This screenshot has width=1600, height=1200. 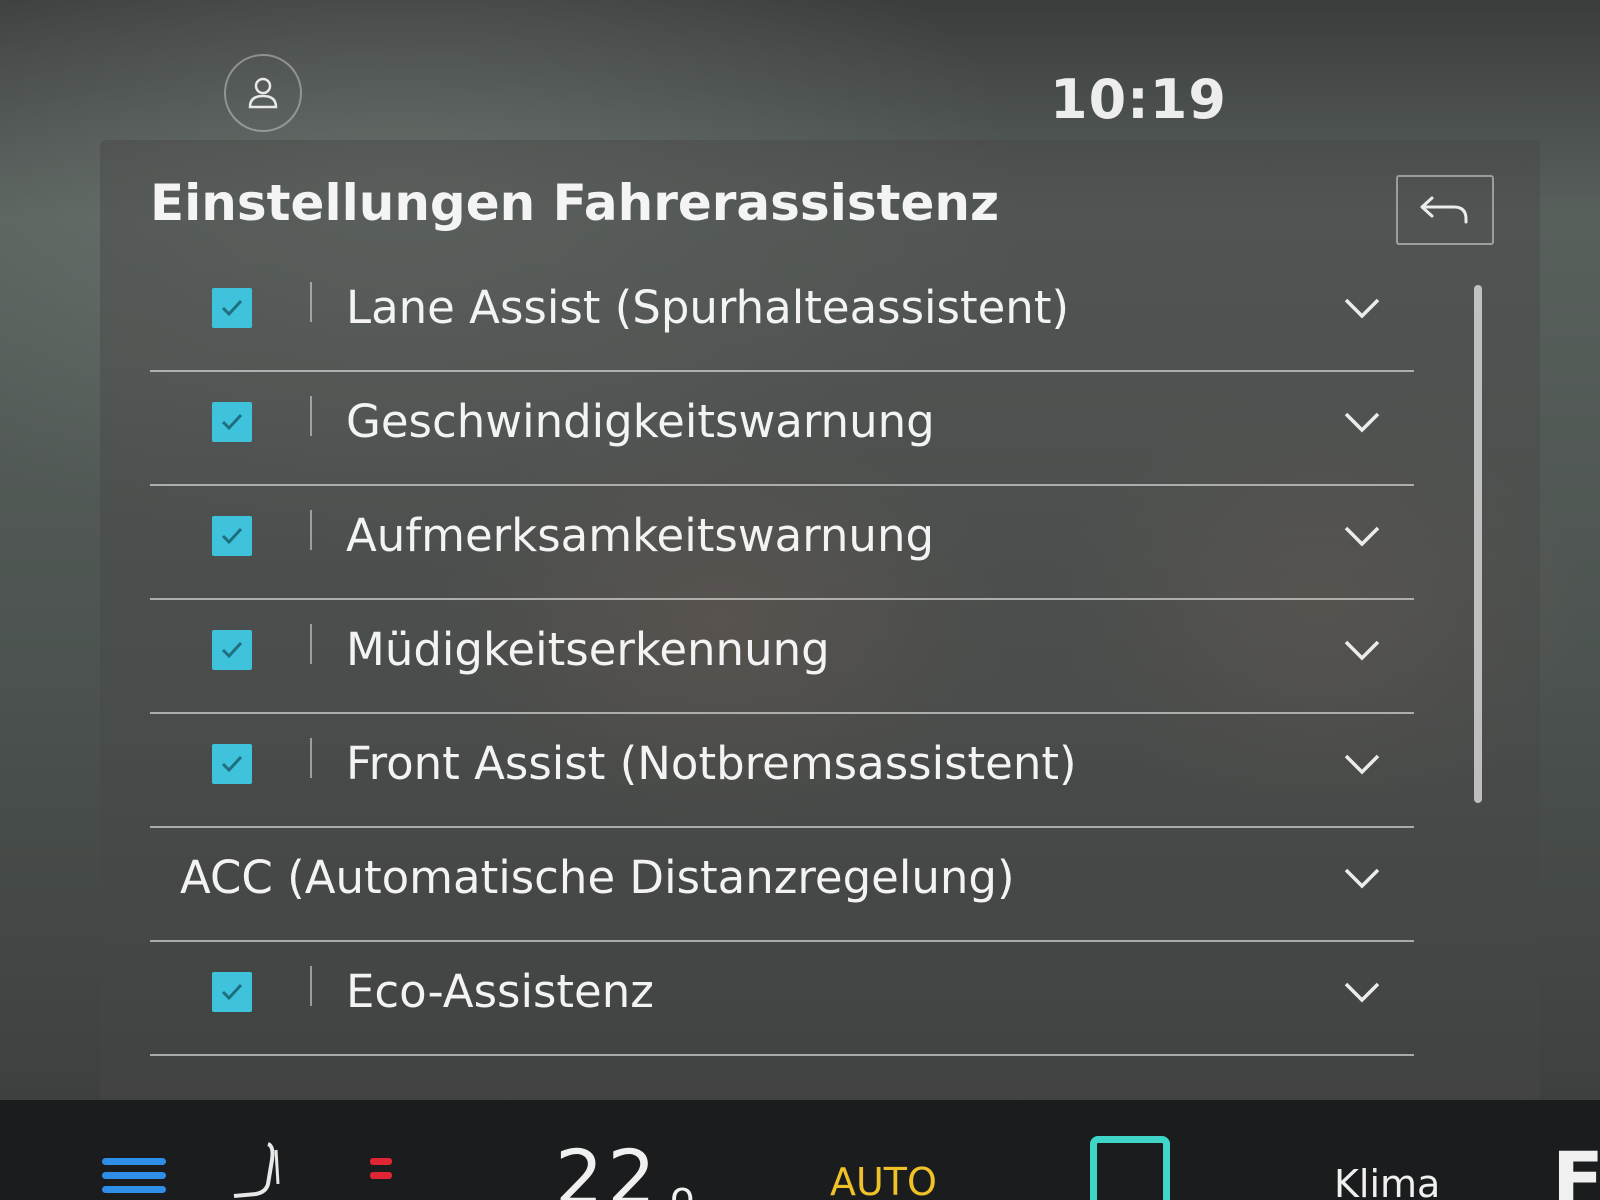 I want to click on list-item-label: Aufmerksamkeitswarnung, so click(x=640, y=535).